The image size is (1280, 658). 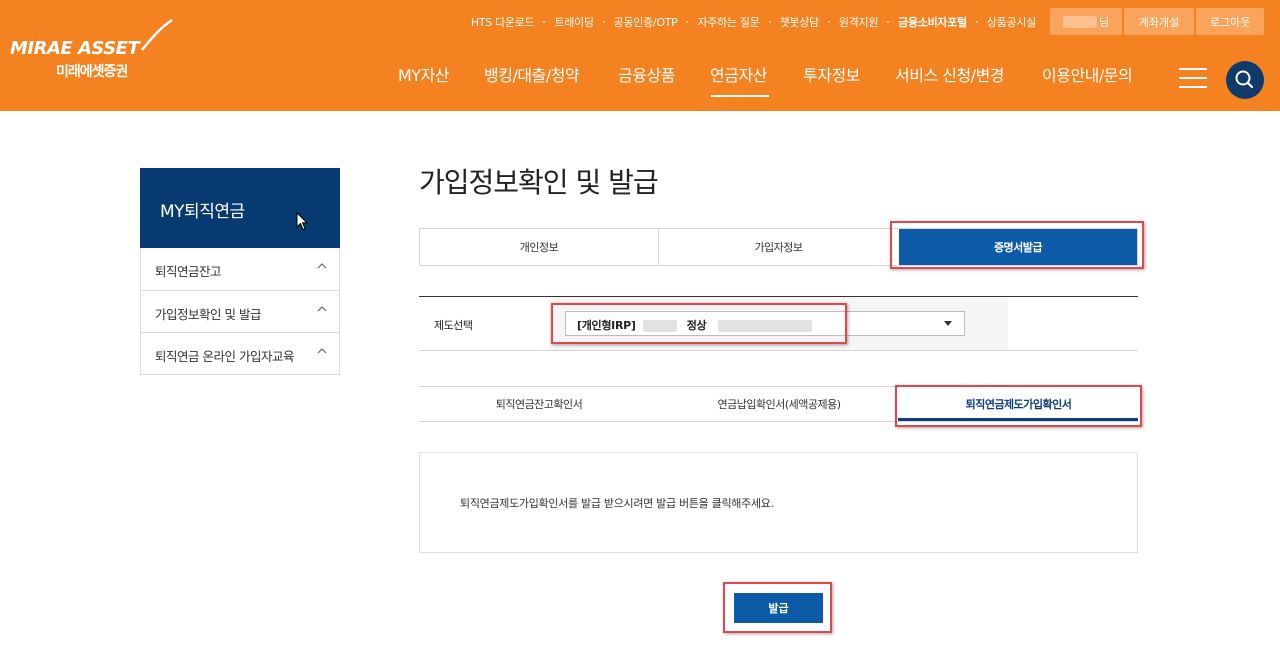 What do you see at coordinates (453, 325) in the screenshot?
I see `plan-select-label: 제도선택` at bounding box center [453, 325].